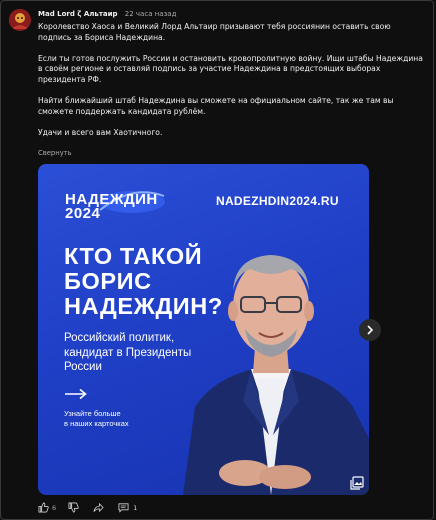 The image size is (436, 520). What do you see at coordinates (20, 20) in the screenshot?
I see `author-avatar` at bounding box center [20, 20].